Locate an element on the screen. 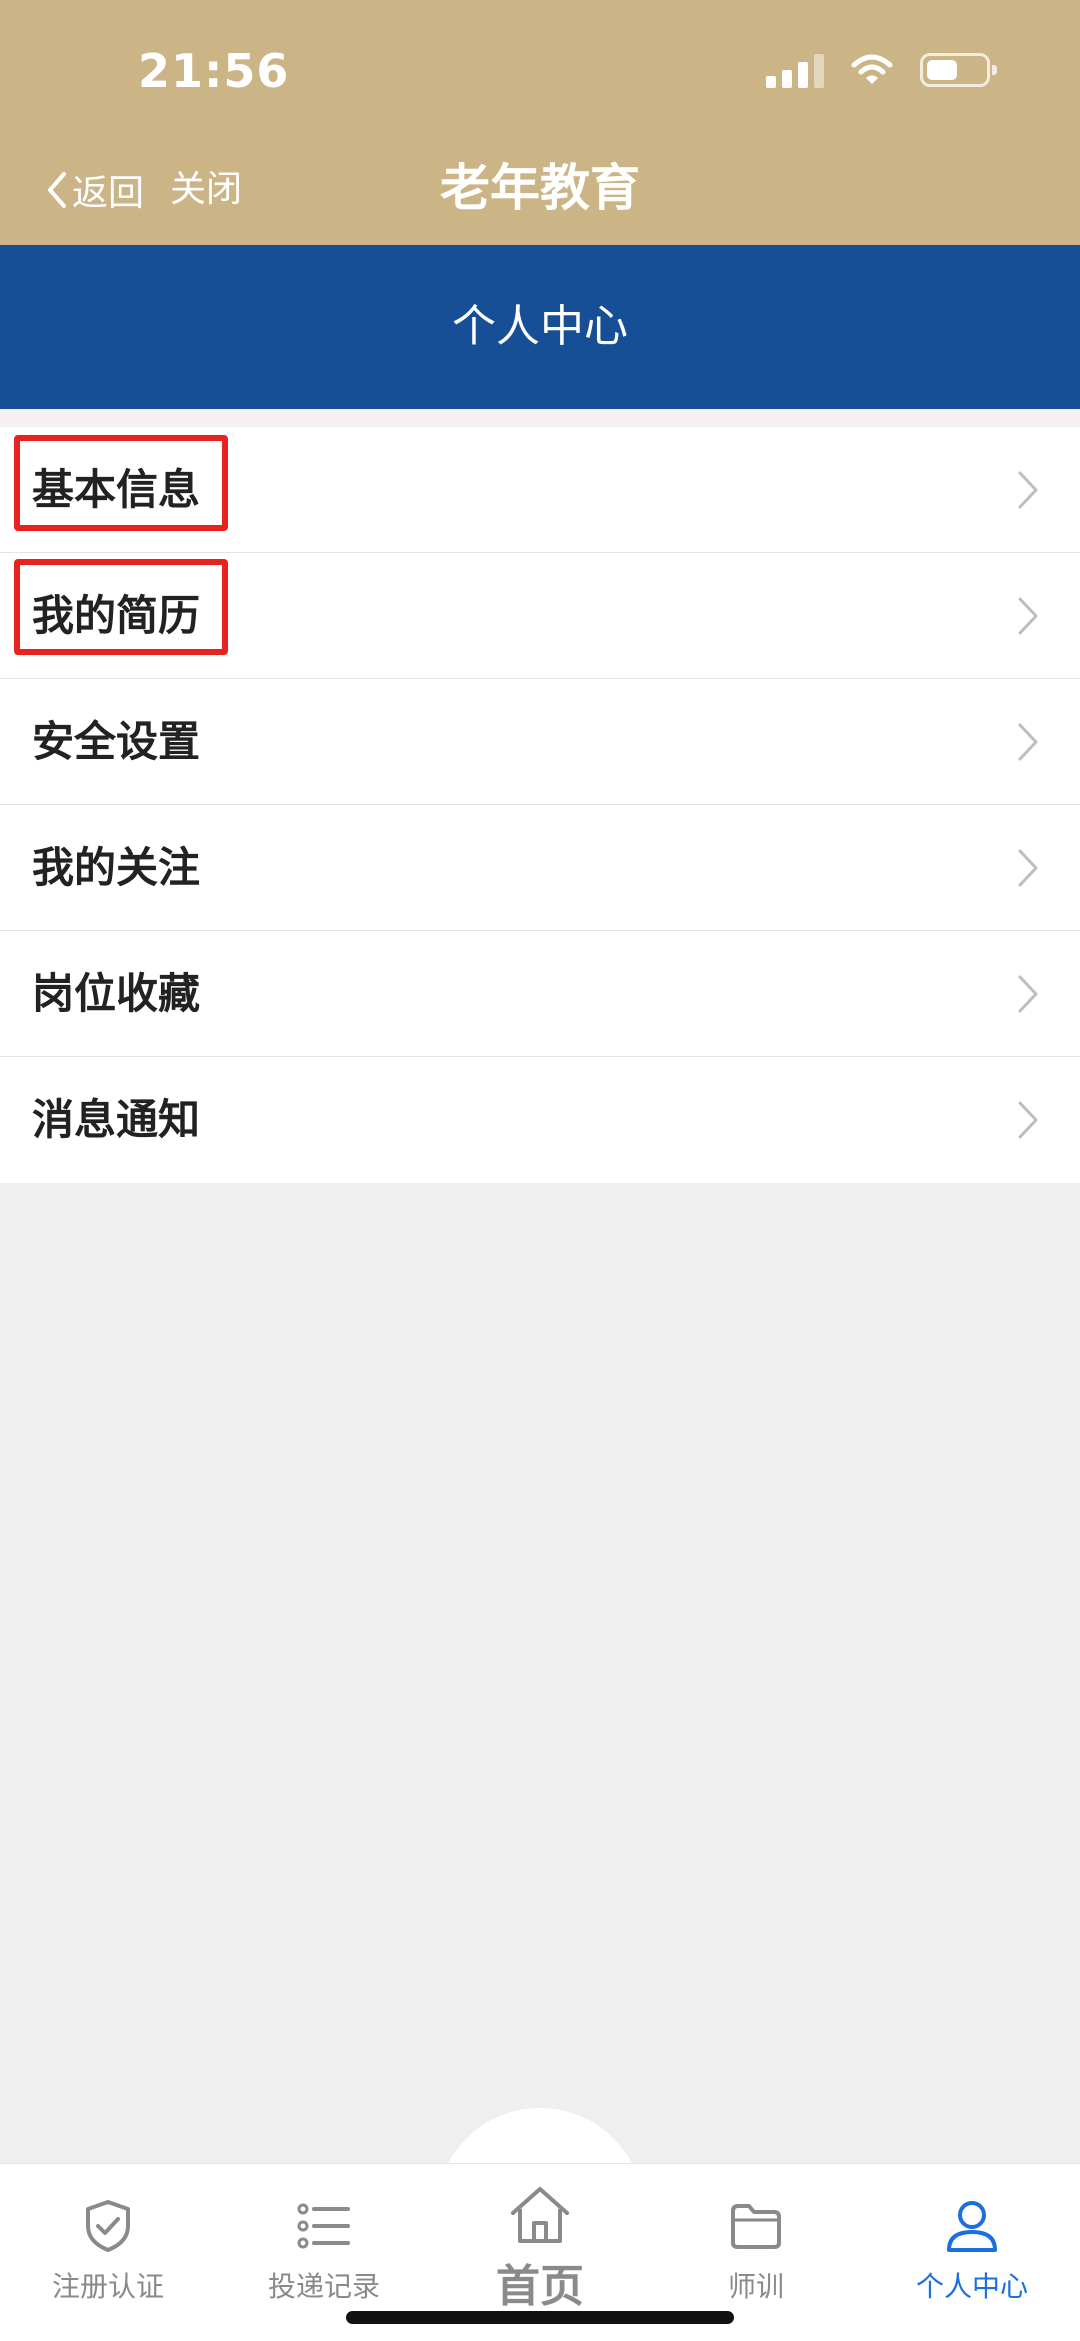  back-button: 返回 is located at coordinates (94, 190).